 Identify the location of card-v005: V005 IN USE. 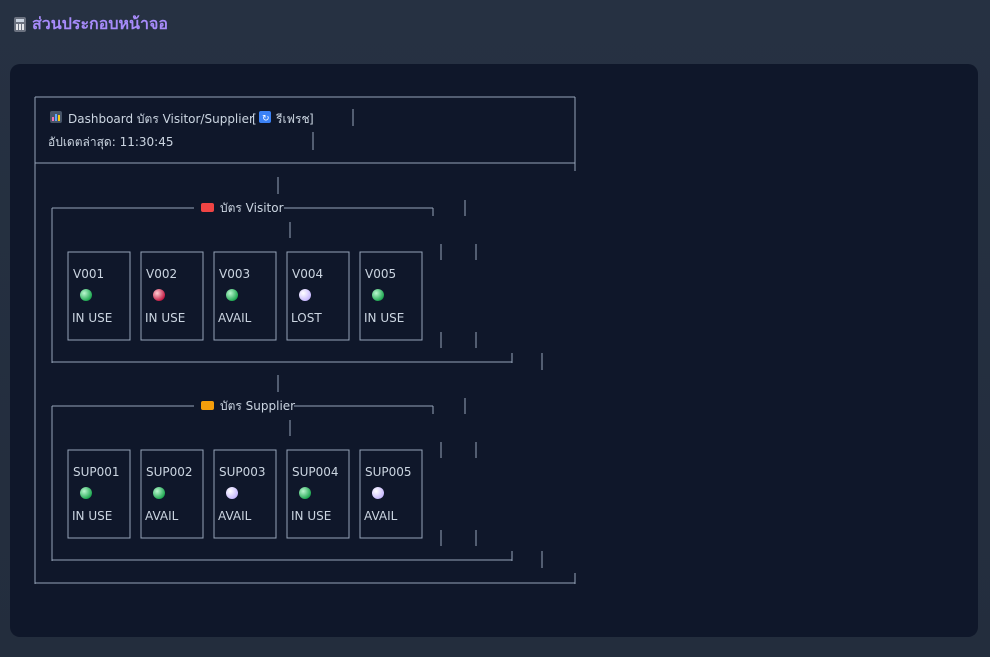
(391, 296).